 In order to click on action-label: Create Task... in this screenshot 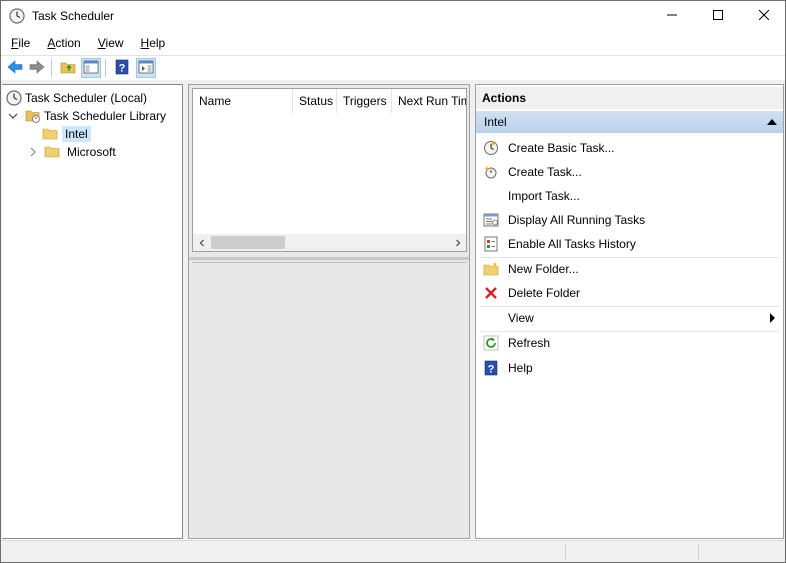, I will do `click(545, 172)`.